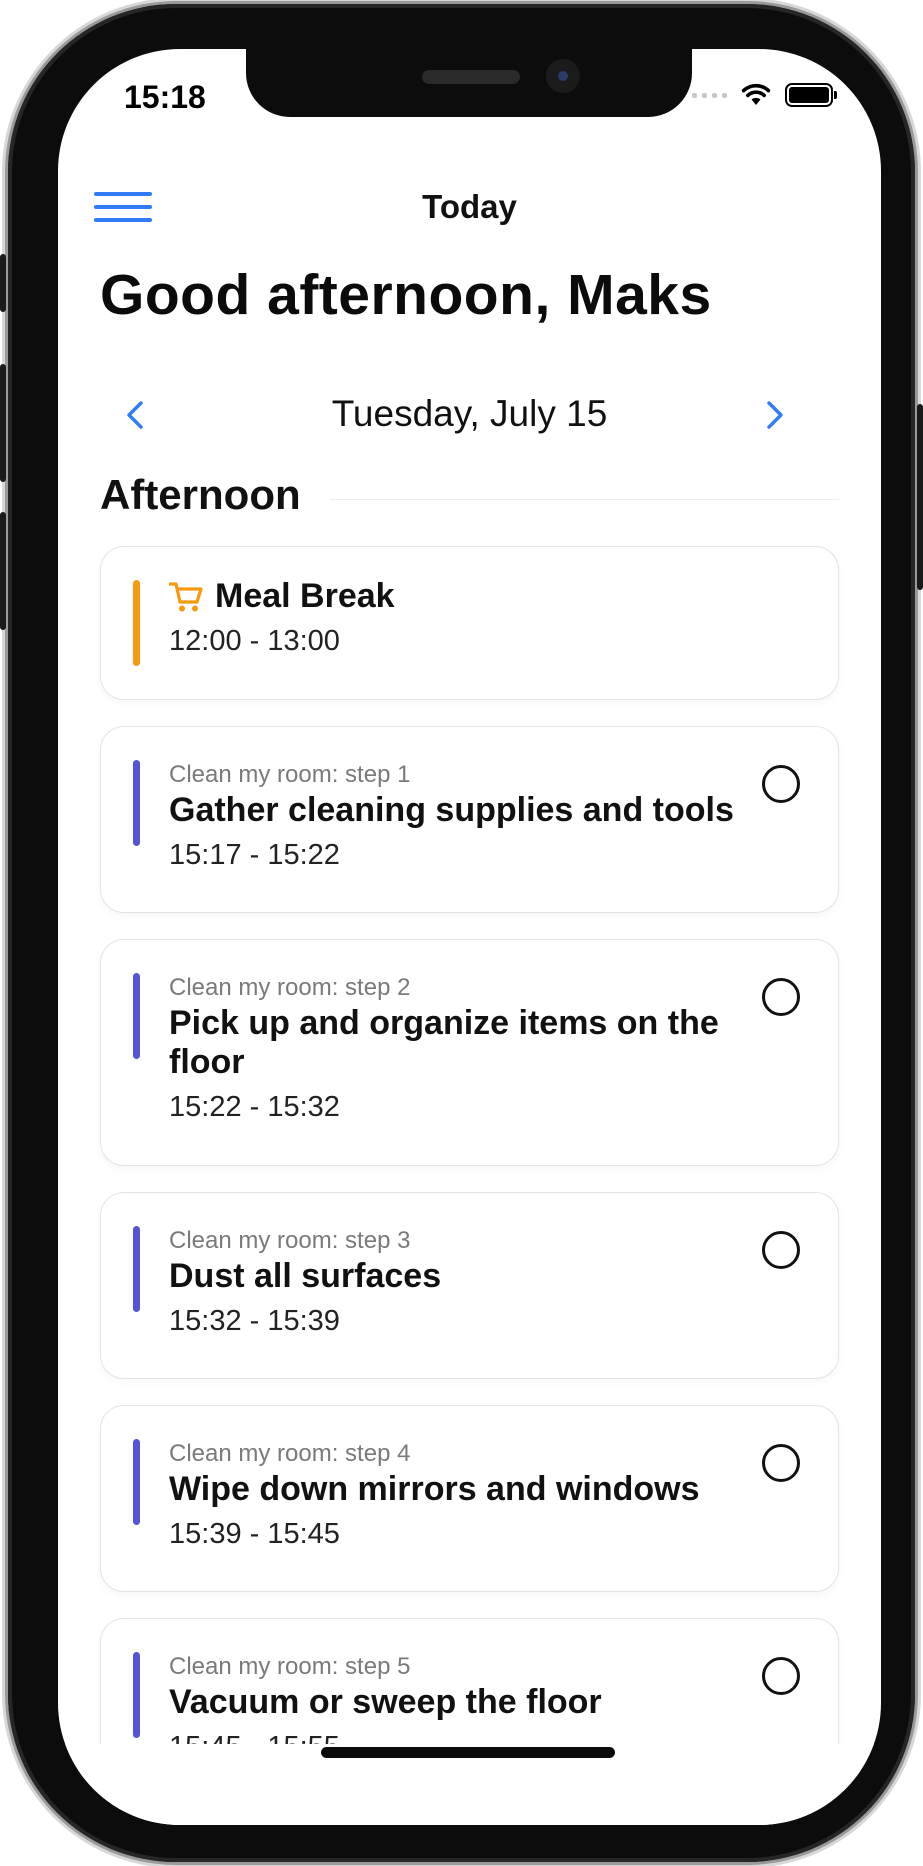  Describe the element at coordinates (584, 499) in the screenshot. I see `section-divider` at that location.